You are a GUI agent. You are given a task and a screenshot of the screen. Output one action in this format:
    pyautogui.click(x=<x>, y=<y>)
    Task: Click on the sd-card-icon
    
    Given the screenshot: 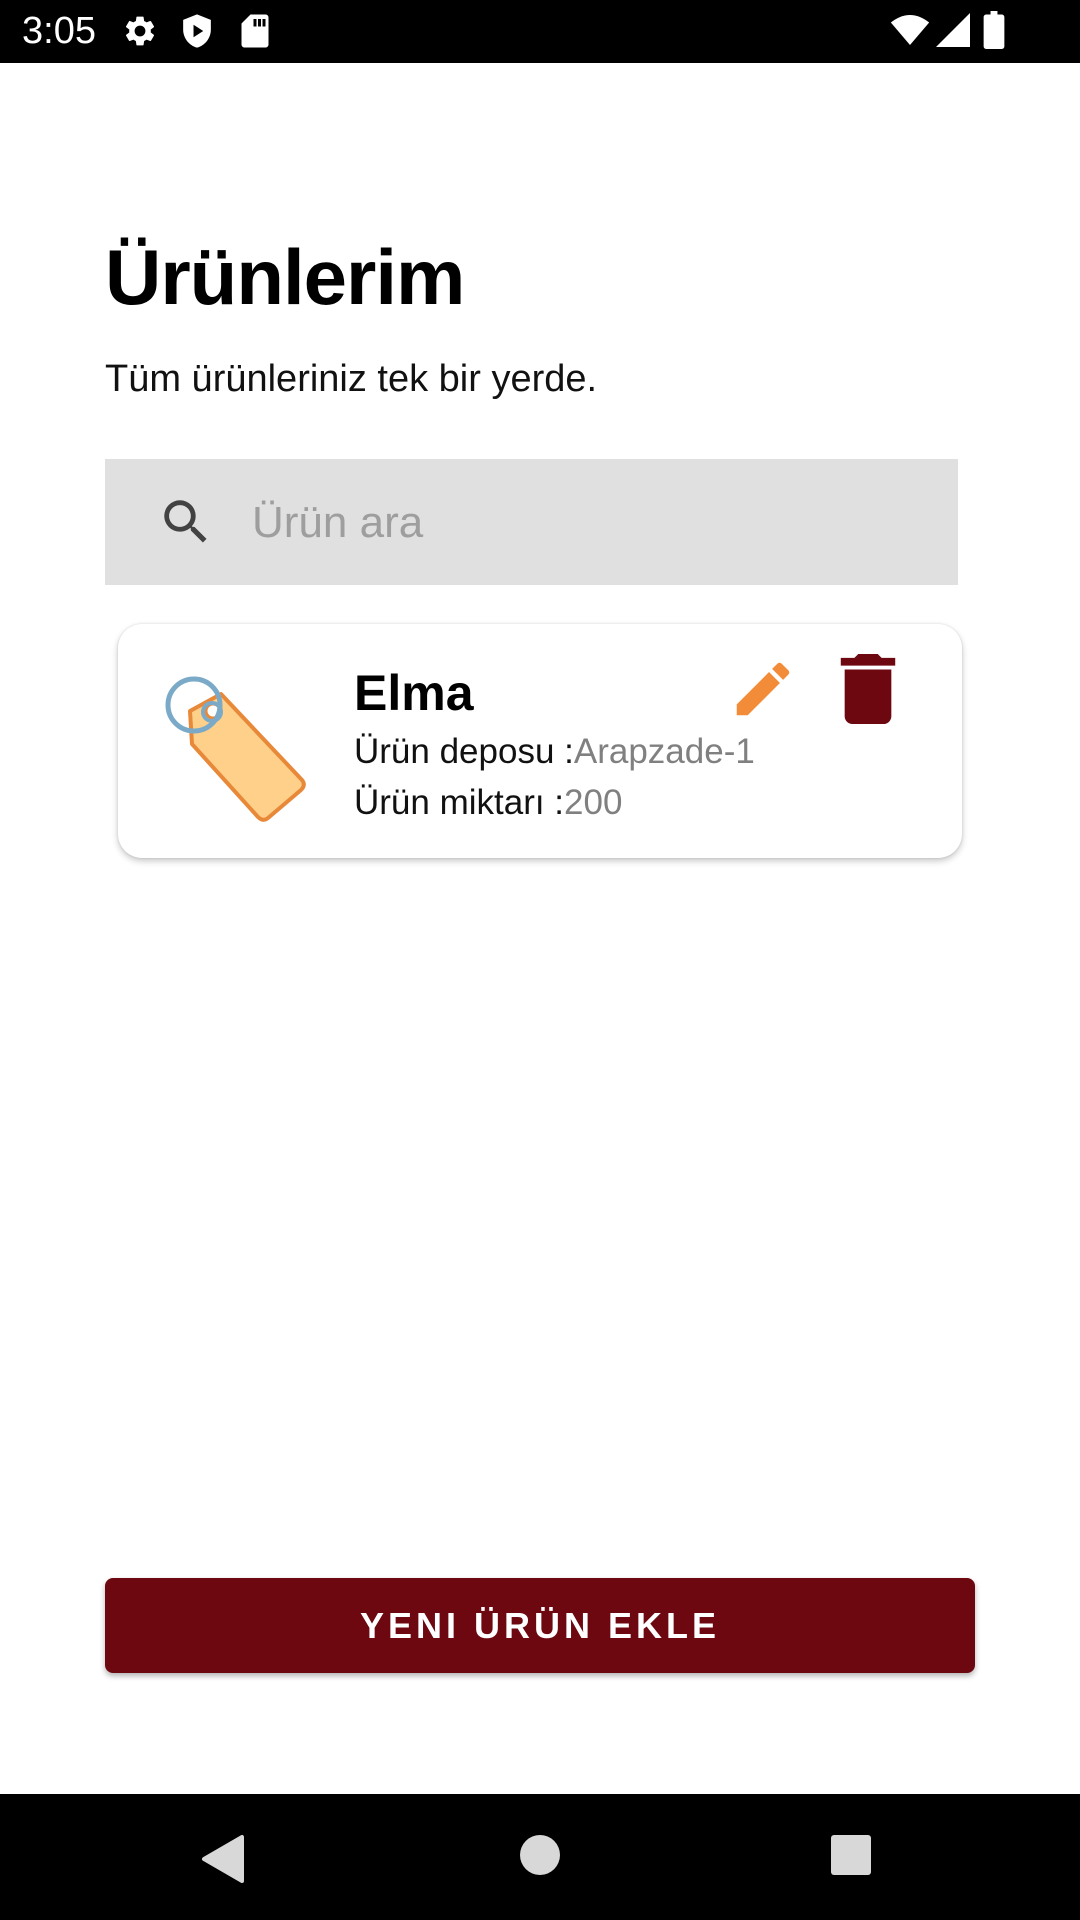 What is the action you would take?
    pyautogui.click(x=255, y=31)
    